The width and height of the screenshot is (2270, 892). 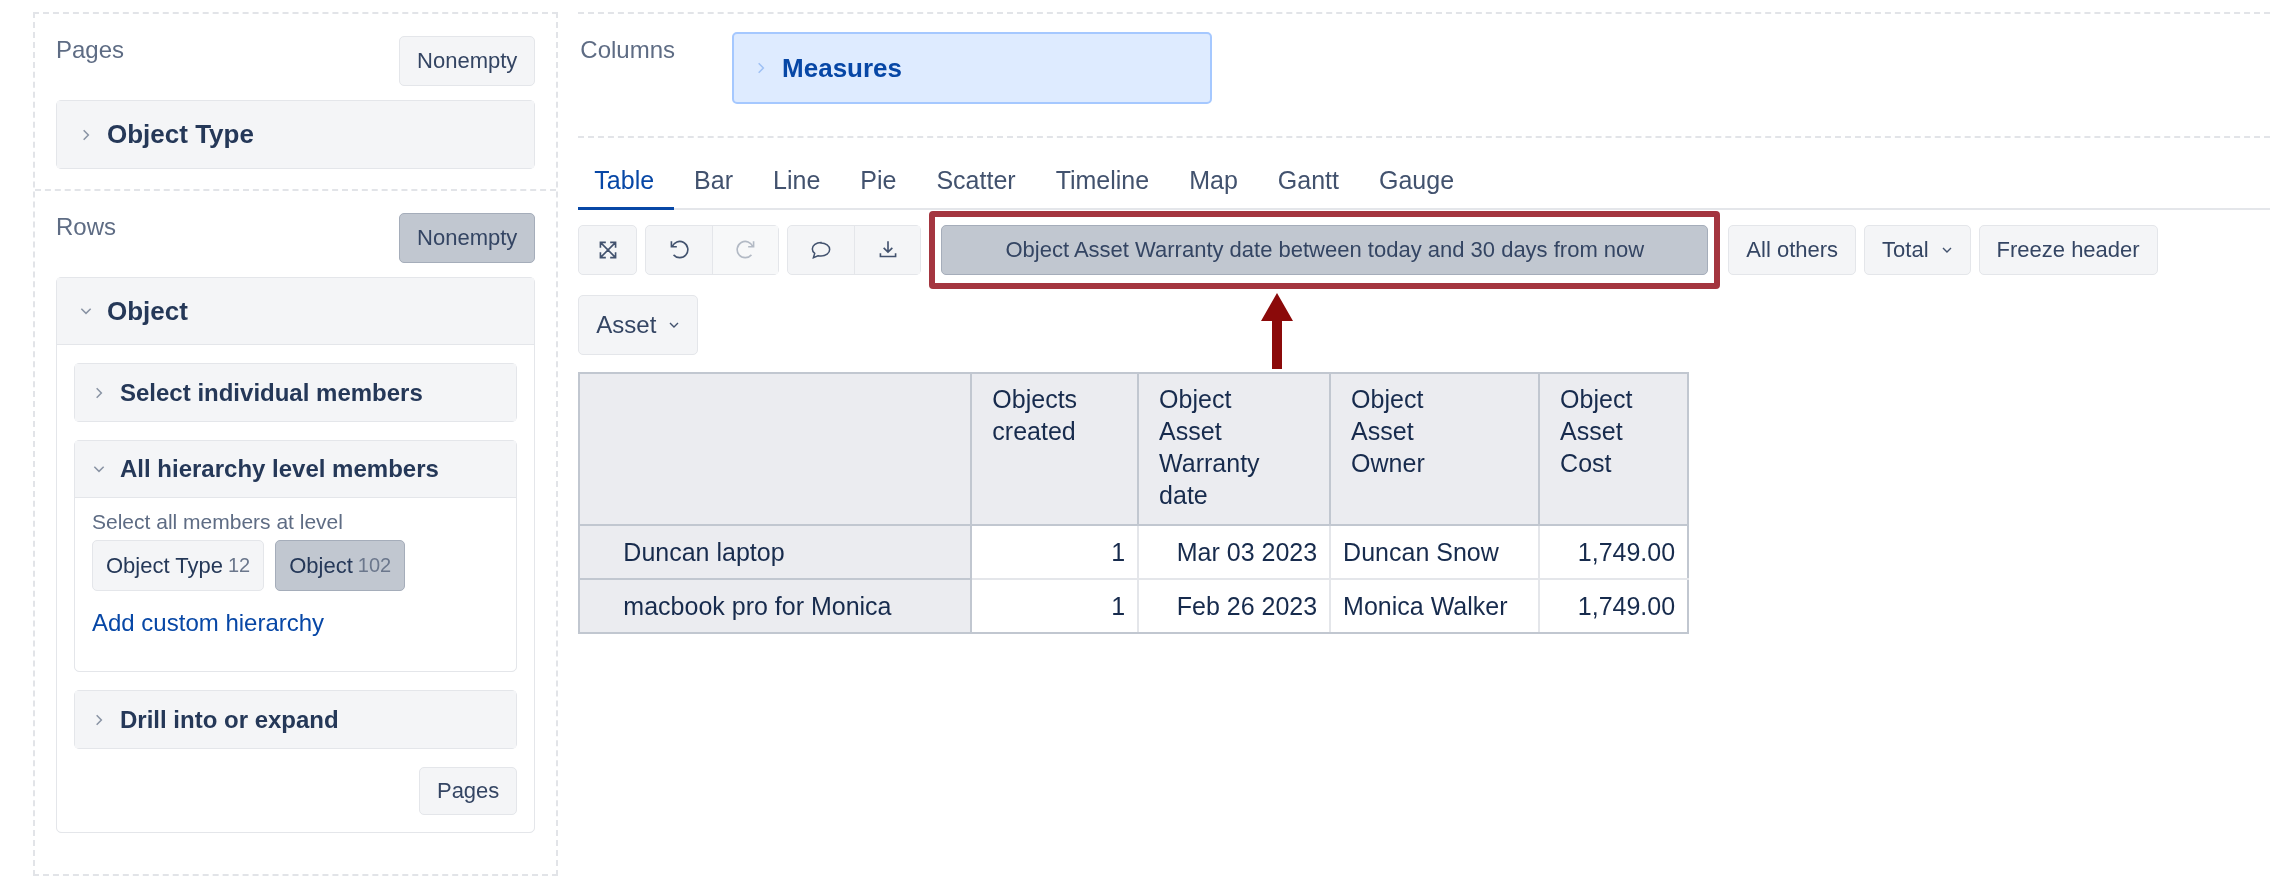 I want to click on level-chip: Object Type 12, so click(x=178, y=565).